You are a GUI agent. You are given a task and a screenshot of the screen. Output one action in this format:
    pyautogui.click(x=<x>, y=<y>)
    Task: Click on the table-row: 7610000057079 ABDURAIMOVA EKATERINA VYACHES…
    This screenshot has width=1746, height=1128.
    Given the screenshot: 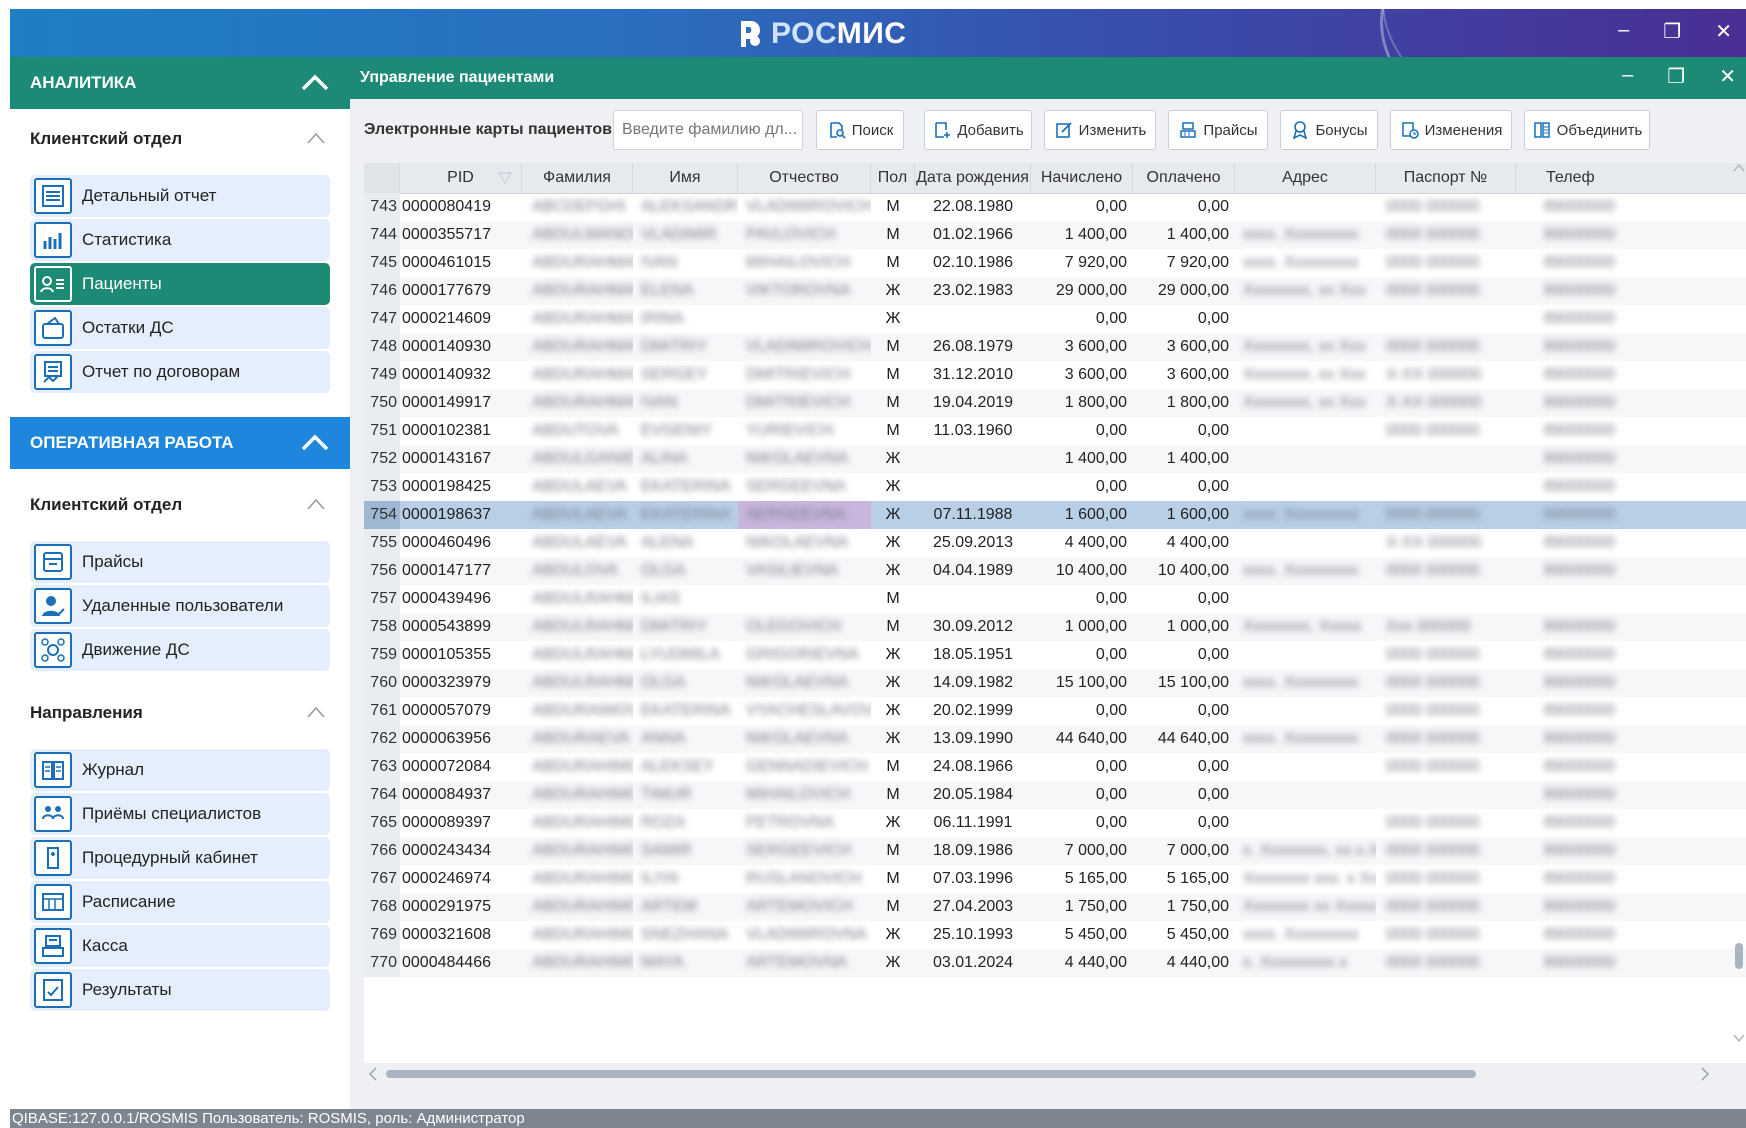 What is the action you would take?
    pyautogui.click(x=1055, y=711)
    